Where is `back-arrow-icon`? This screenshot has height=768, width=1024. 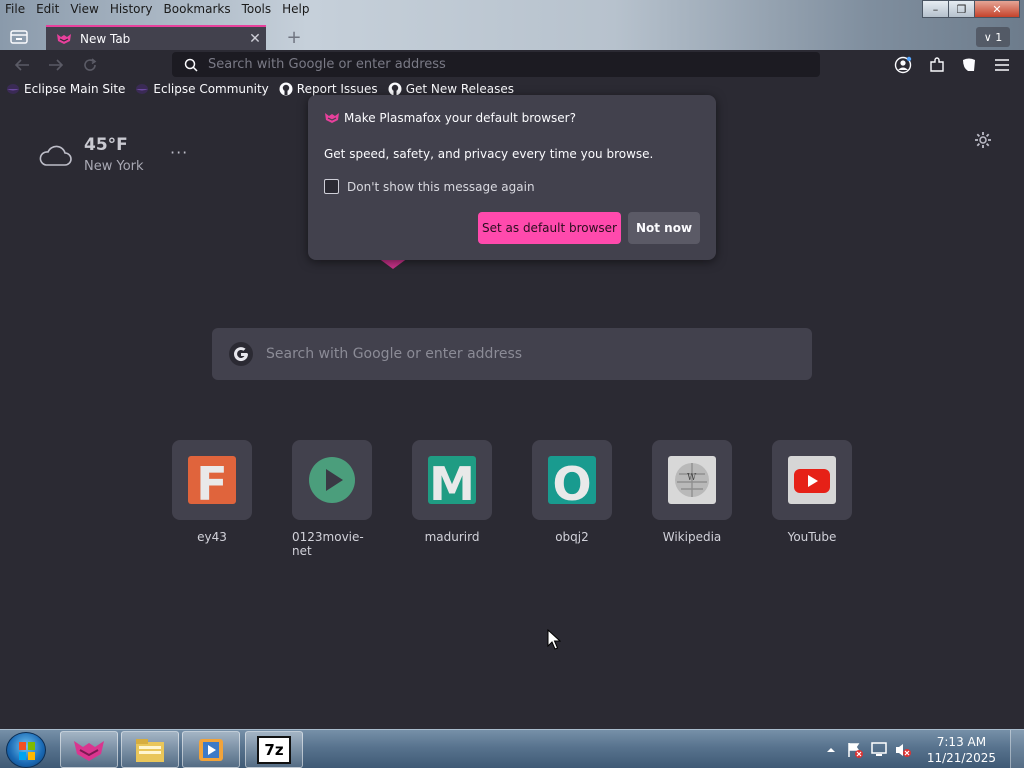
back-arrow-icon is located at coordinates (21, 65).